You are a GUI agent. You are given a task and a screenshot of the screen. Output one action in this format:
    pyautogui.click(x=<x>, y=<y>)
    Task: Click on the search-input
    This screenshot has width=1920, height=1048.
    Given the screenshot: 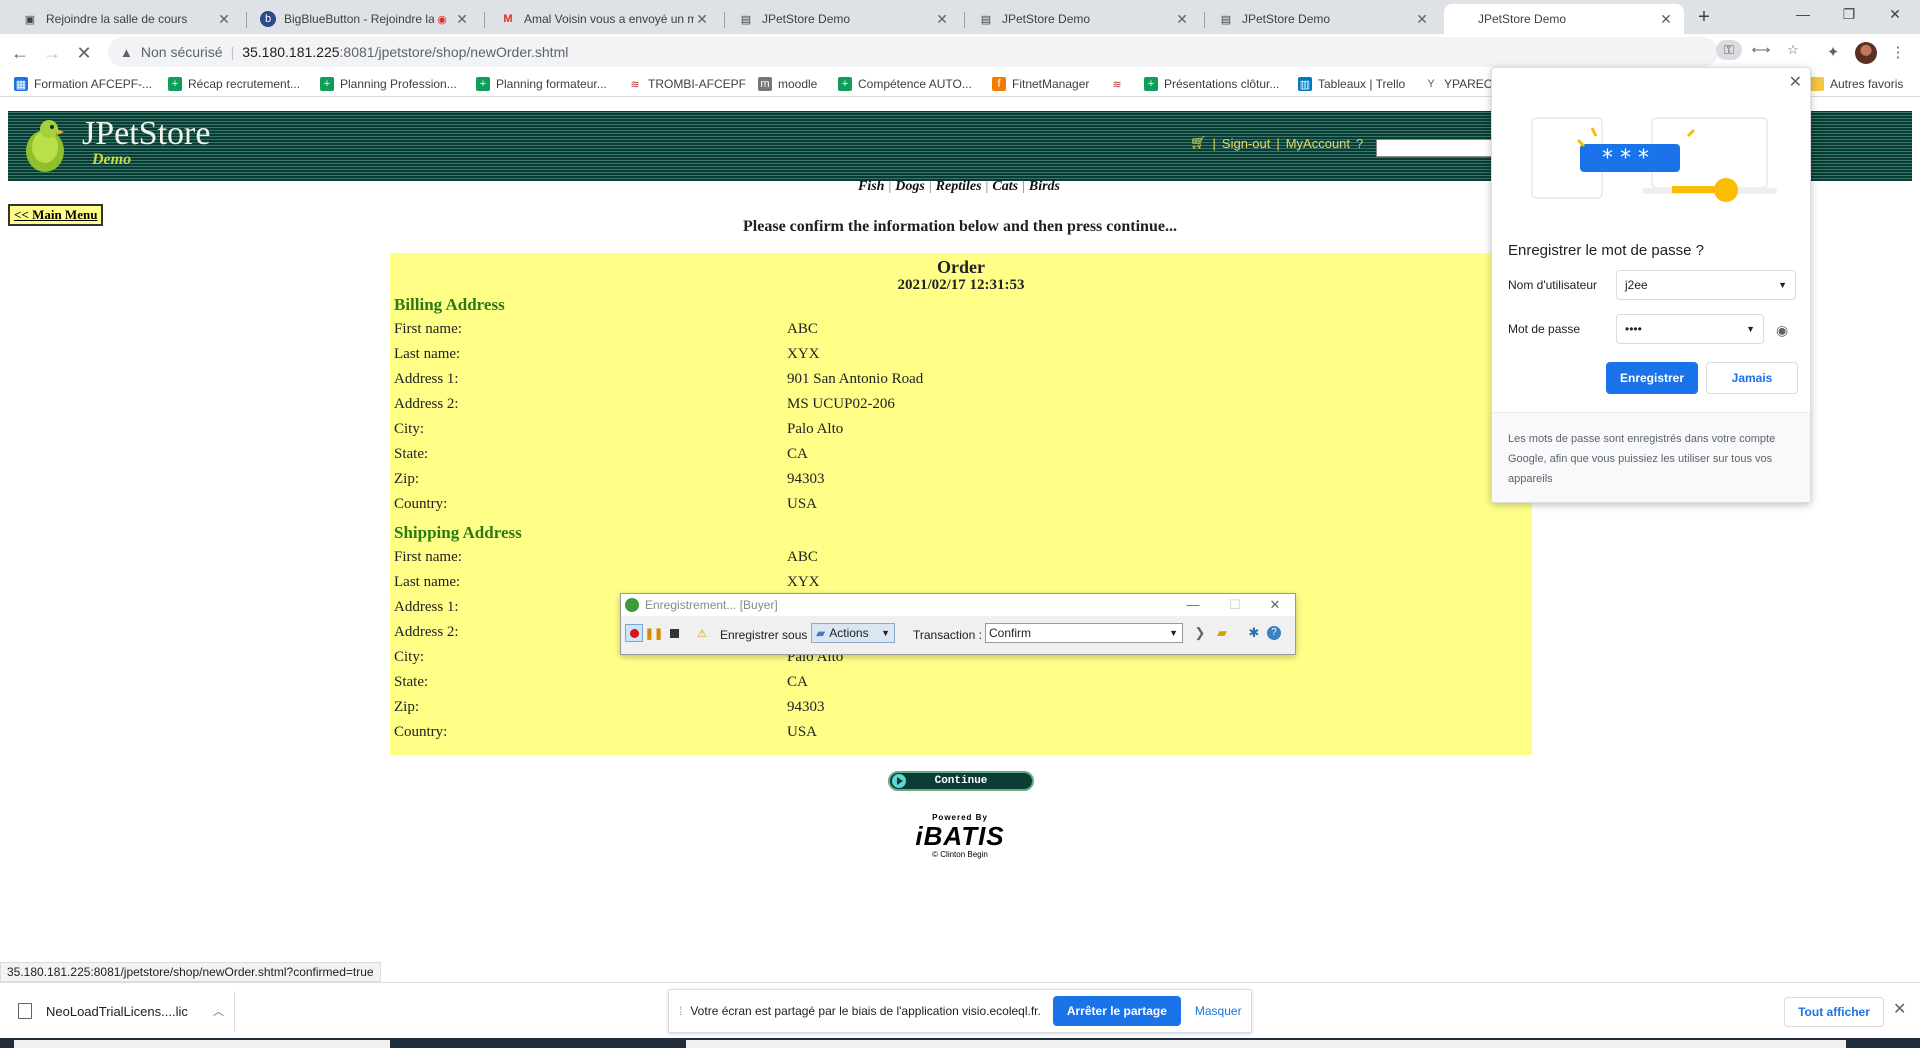 What is the action you would take?
    pyautogui.click(x=1436, y=148)
    